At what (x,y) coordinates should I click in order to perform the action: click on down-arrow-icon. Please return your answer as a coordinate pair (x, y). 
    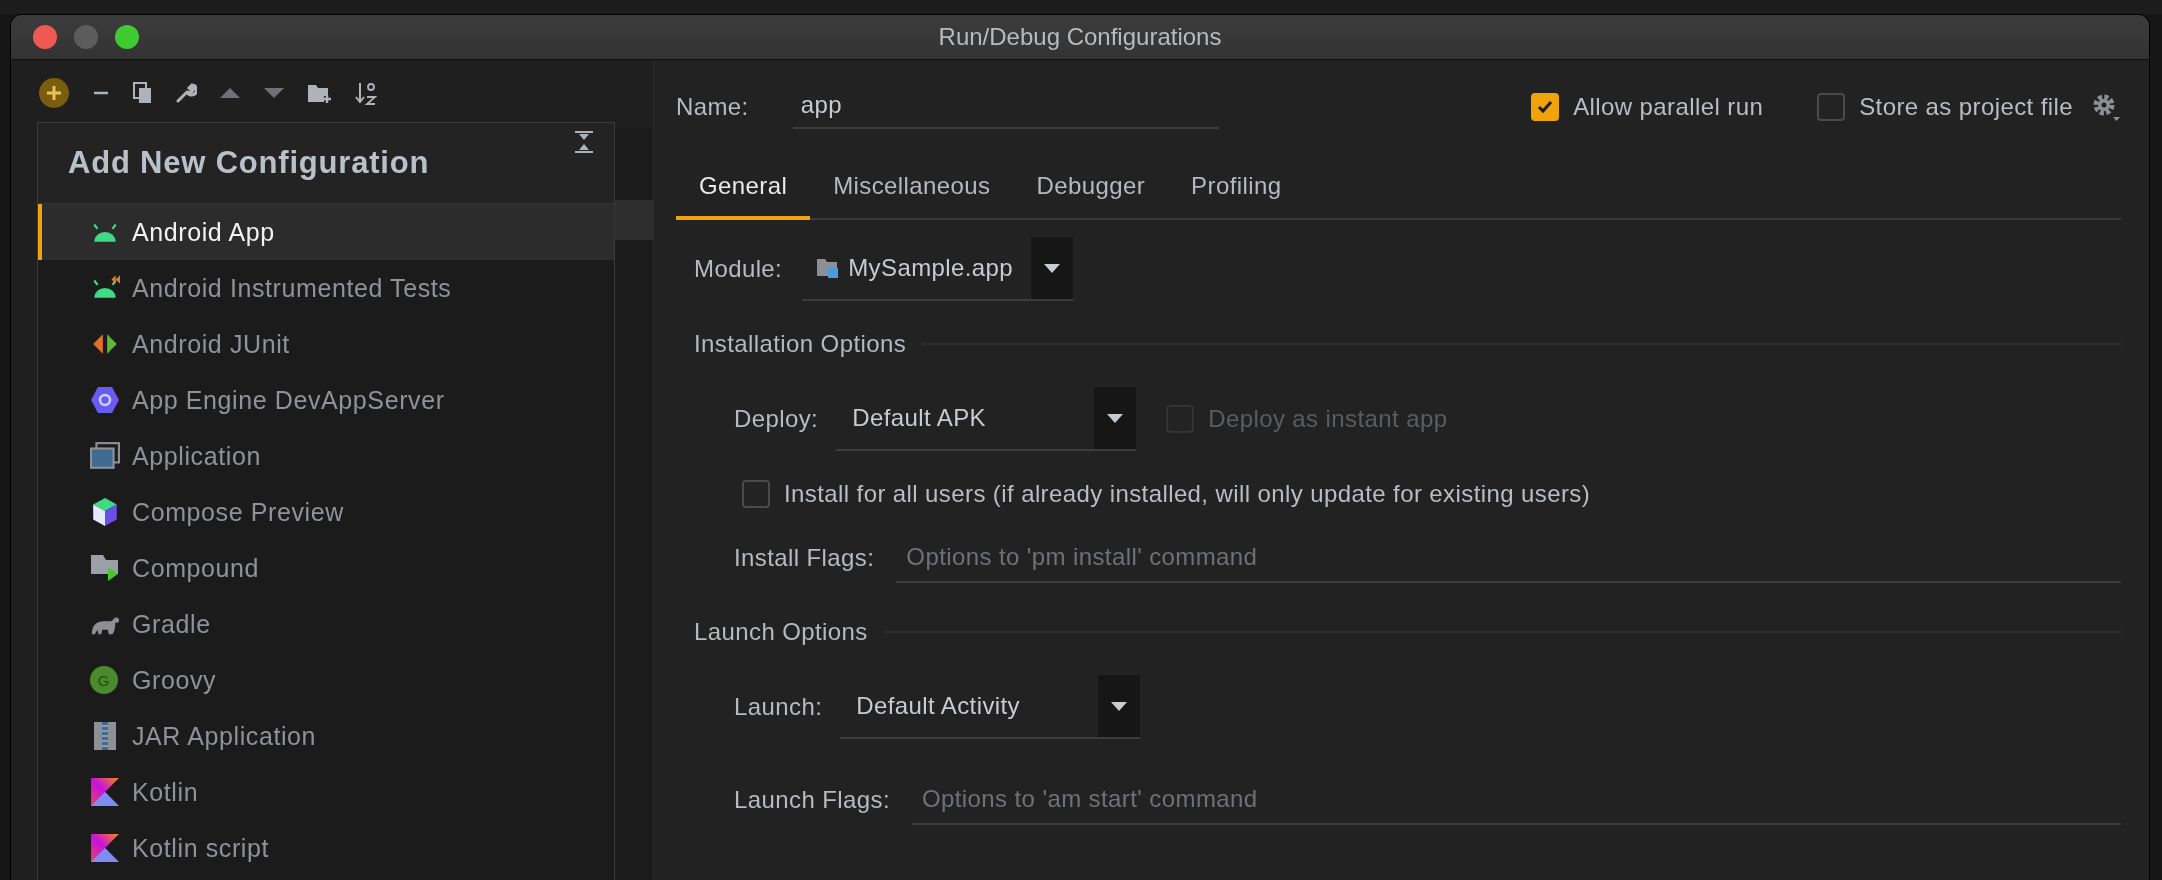
    Looking at the image, I should click on (274, 93).